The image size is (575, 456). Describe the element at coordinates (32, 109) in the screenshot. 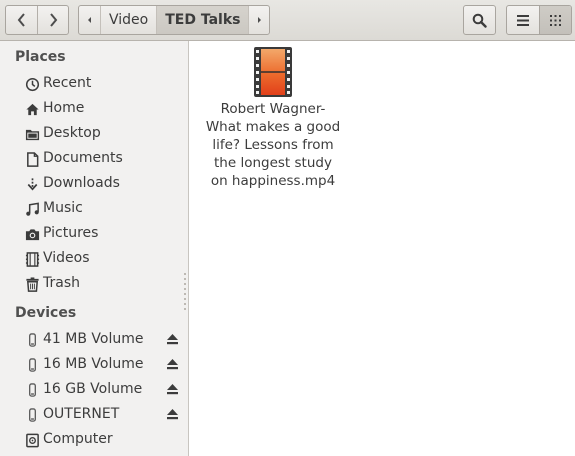

I see `home-icon` at that location.